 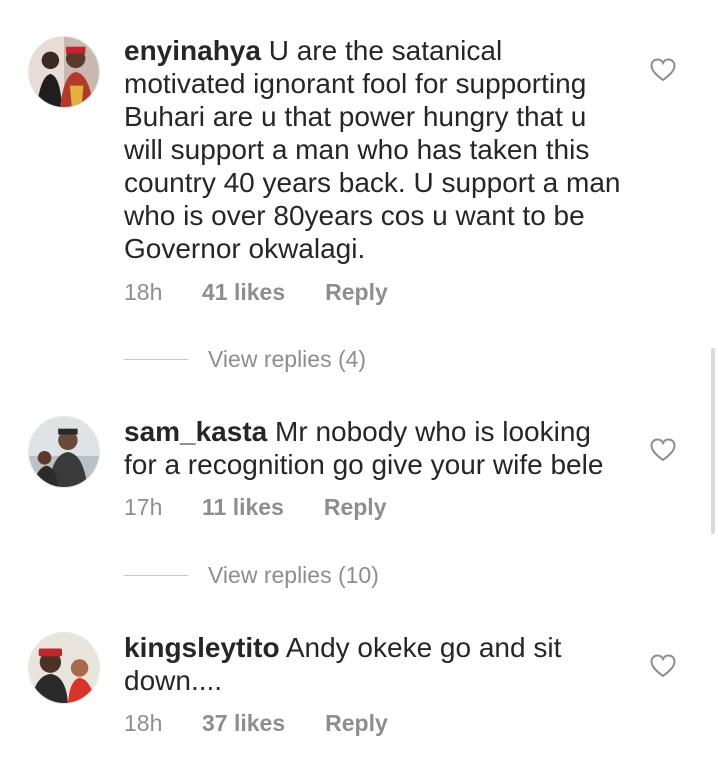 I want to click on comment-meta: 18h 41 likes Reply, so click(x=256, y=292).